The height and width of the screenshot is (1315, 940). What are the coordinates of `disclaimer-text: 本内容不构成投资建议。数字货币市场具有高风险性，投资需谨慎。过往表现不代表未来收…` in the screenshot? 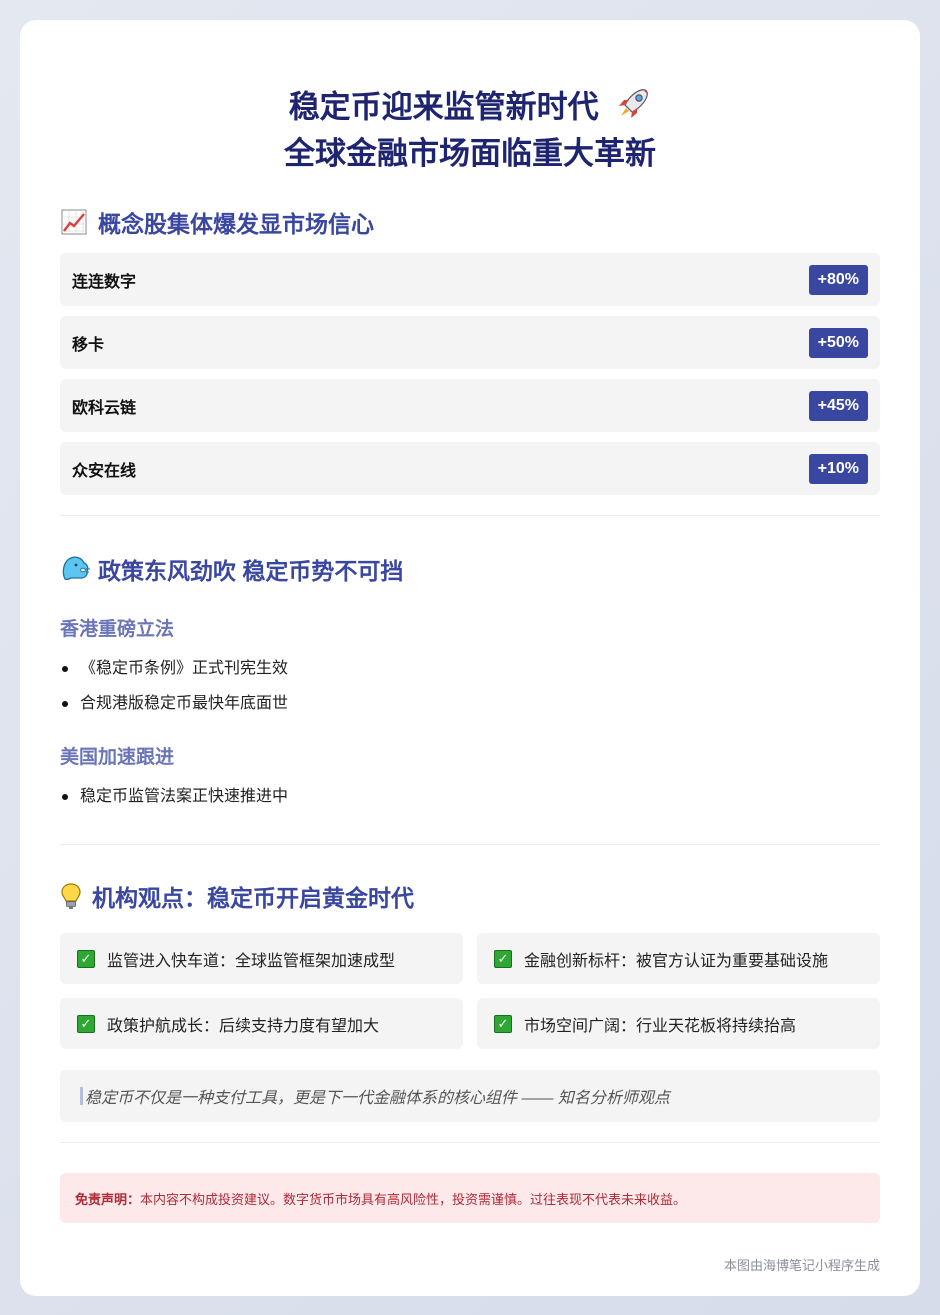 It's located at (413, 1199).